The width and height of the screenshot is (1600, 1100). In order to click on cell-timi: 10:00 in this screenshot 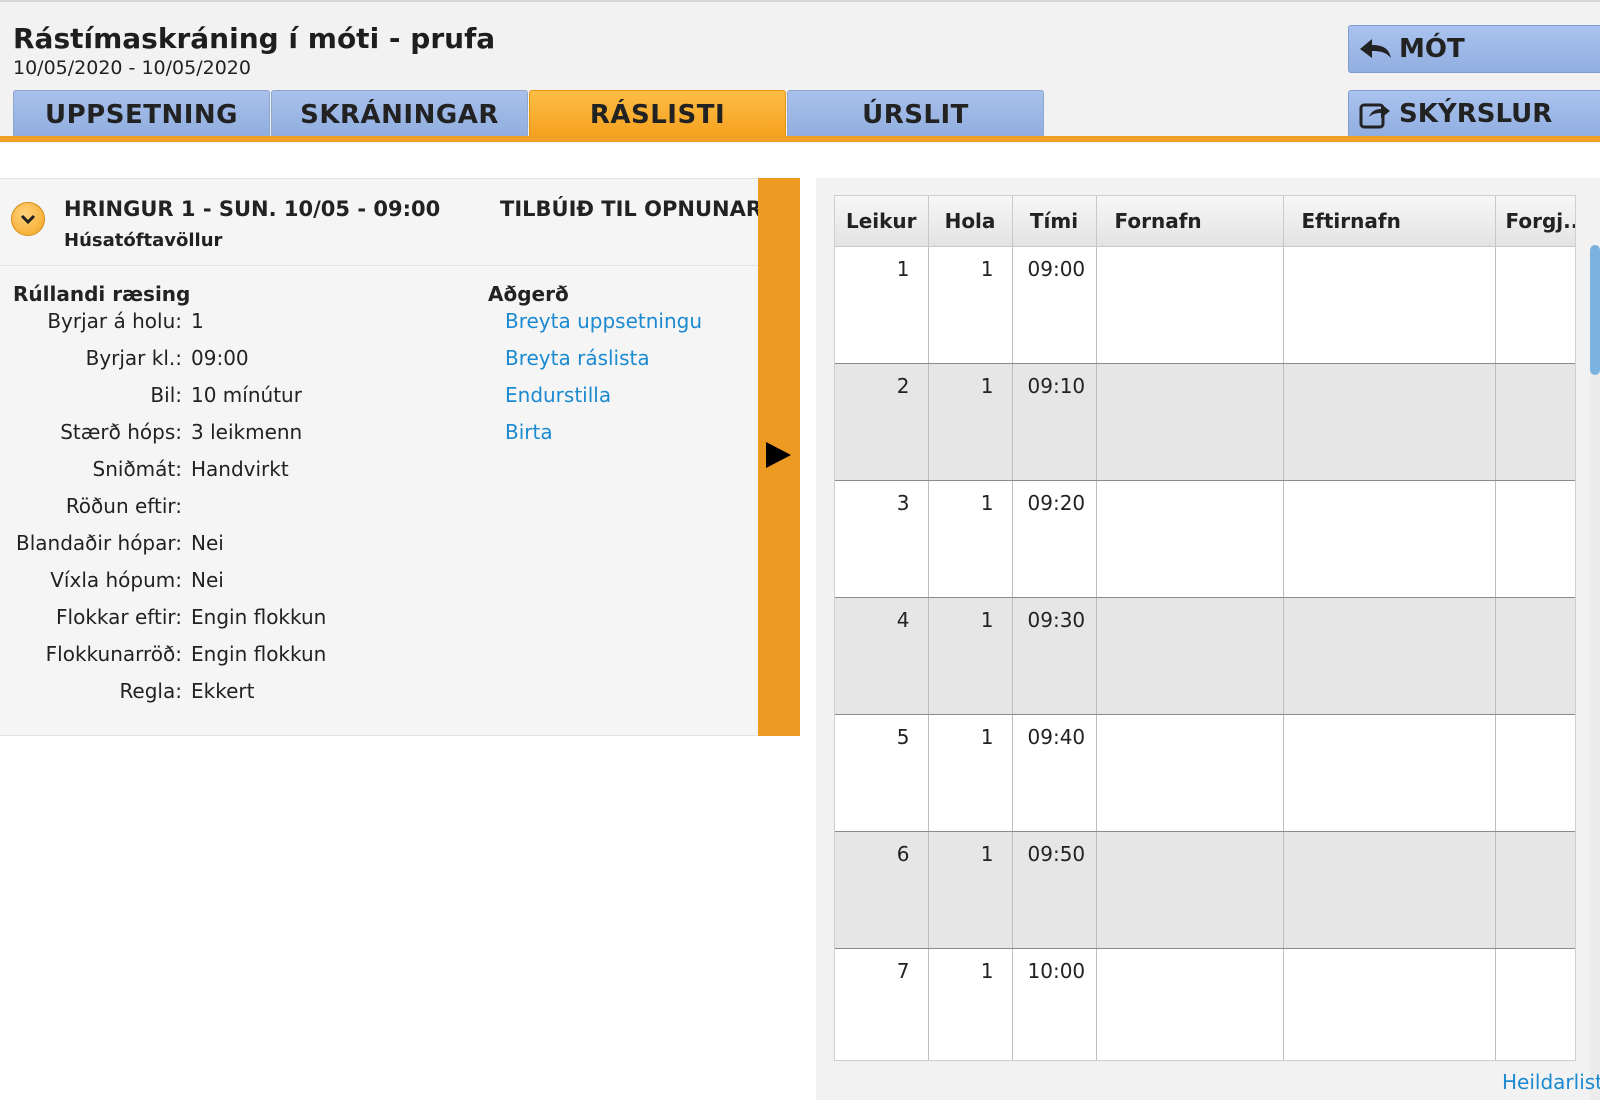, I will do `click(1054, 1004)`.